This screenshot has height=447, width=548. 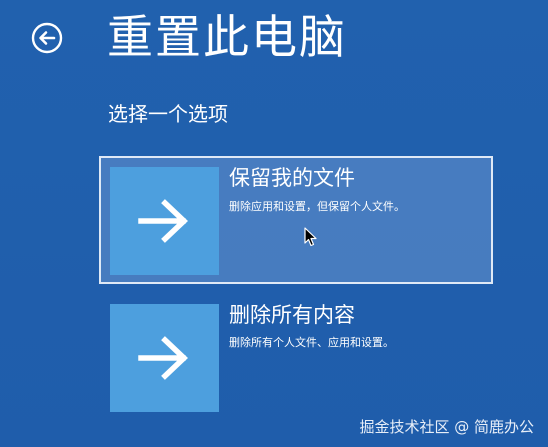 I want to click on option-title: 删除所有内容, so click(x=292, y=315).